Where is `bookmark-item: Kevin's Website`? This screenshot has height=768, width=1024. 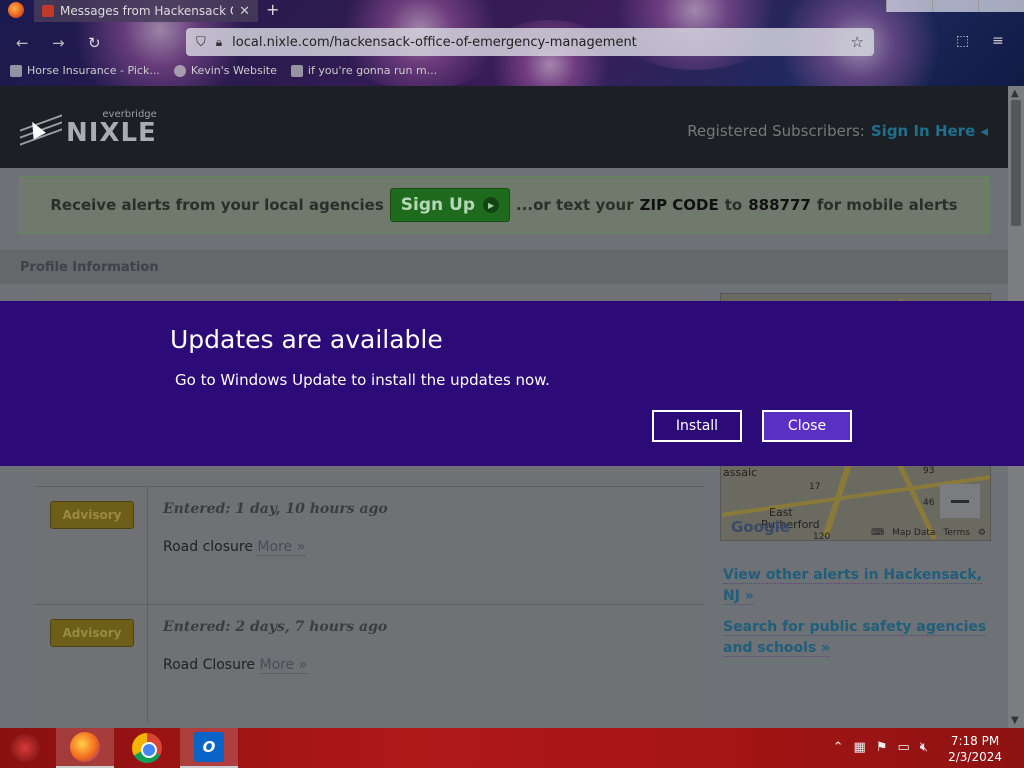 bookmark-item: Kevin's Website is located at coordinates (225, 70).